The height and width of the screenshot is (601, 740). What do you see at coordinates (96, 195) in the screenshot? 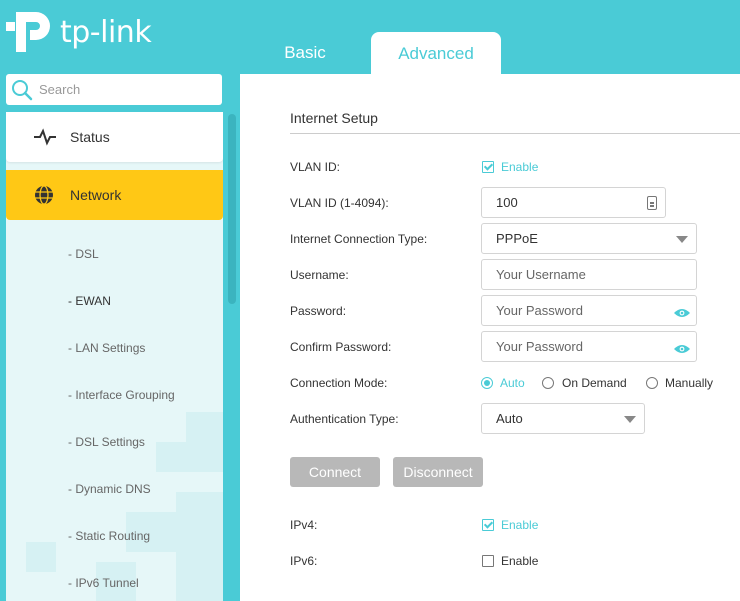
I see `sidebar-item-label: Network` at bounding box center [96, 195].